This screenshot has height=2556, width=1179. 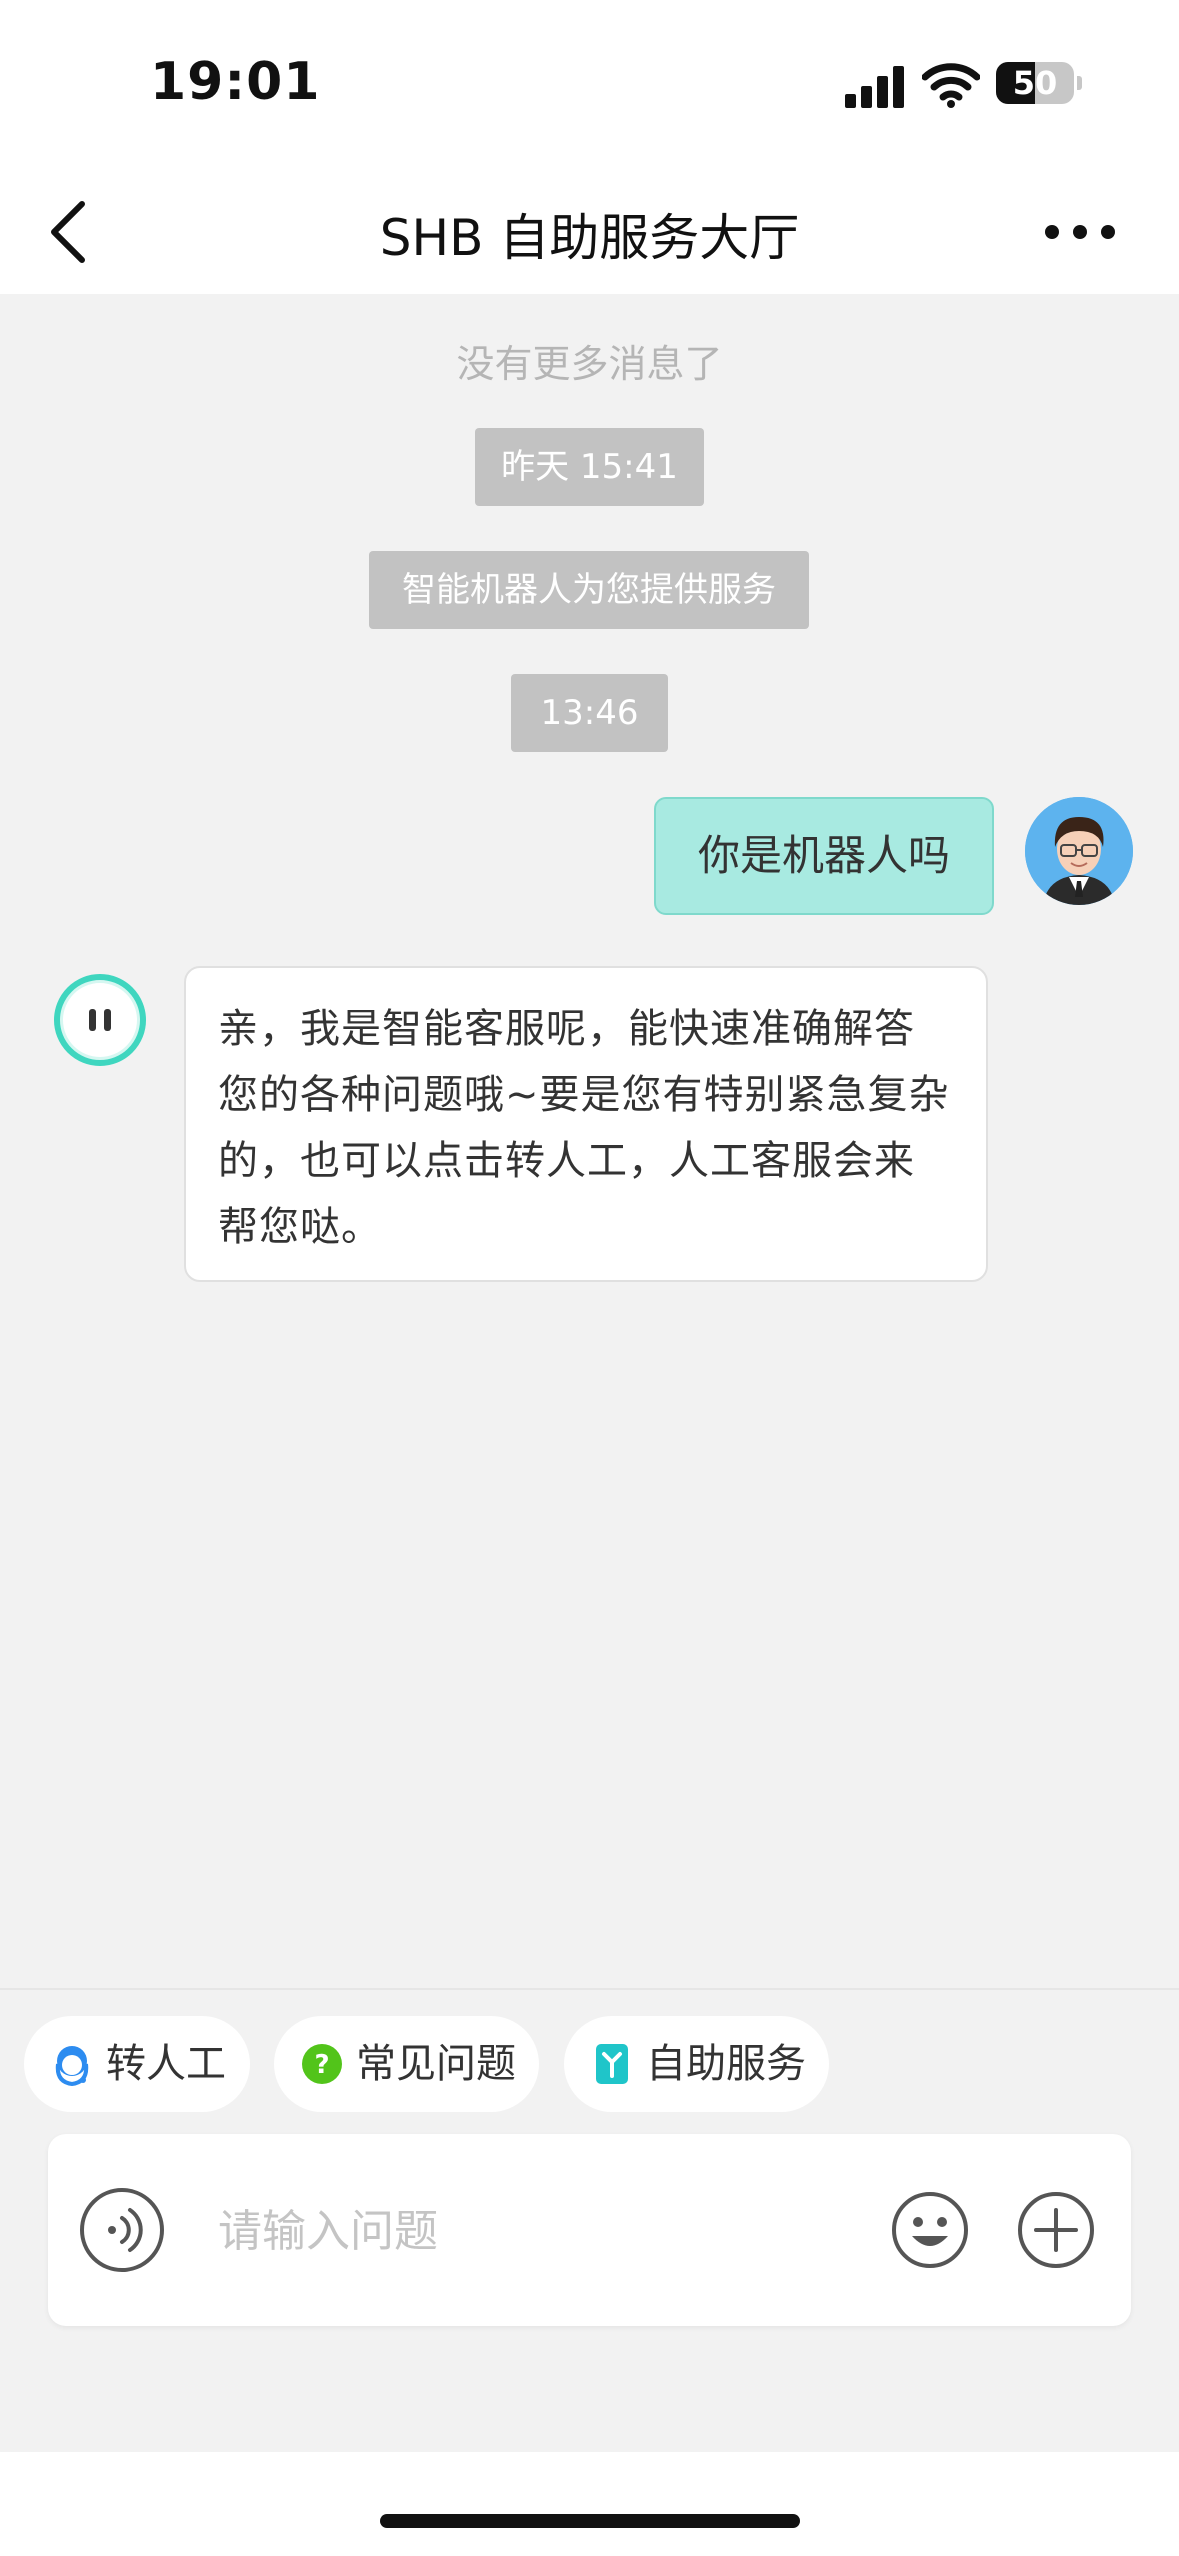 What do you see at coordinates (100, 1020) in the screenshot?
I see `bot-avatar-icon` at bounding box center [100, 1020].